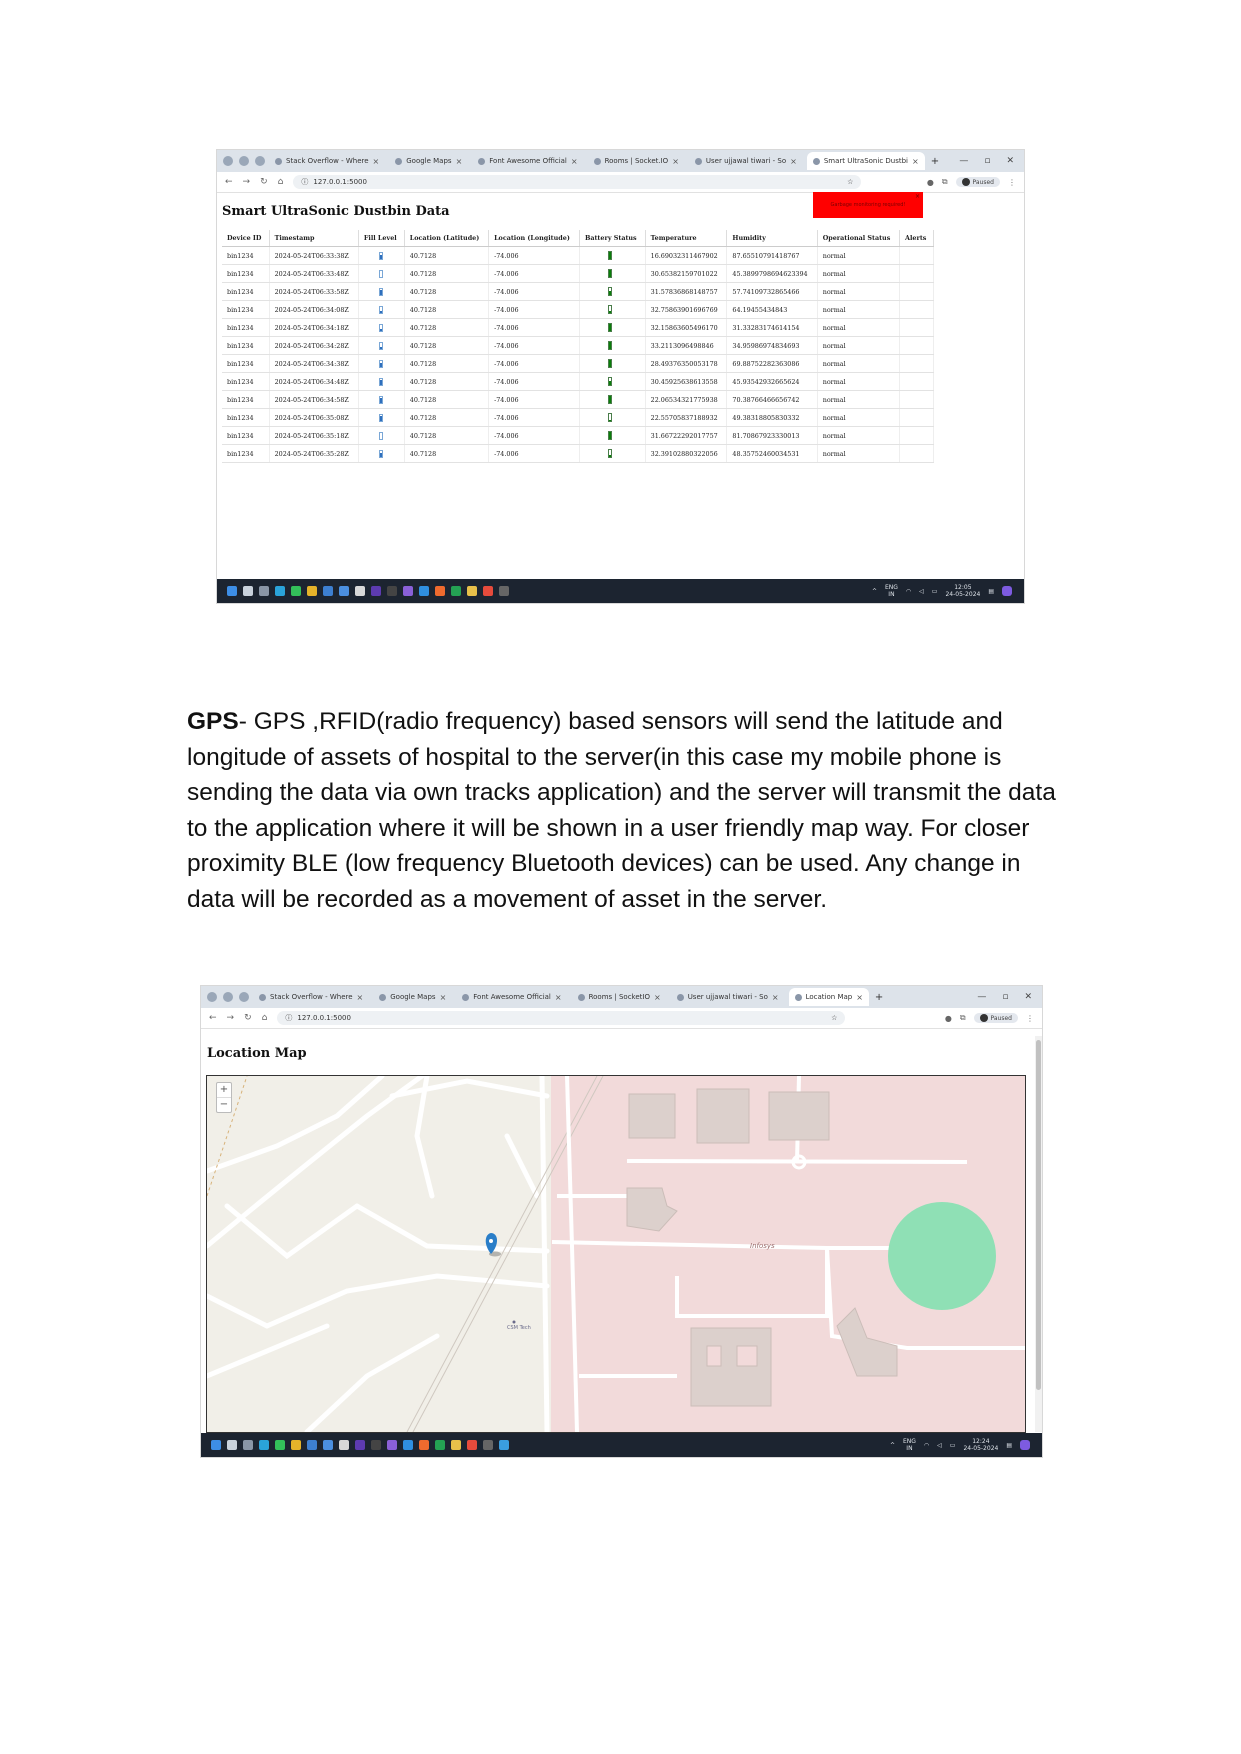 This screenshot has height=1754, width=1241. I want to click on back-icon: ←, so click(213, 1018).